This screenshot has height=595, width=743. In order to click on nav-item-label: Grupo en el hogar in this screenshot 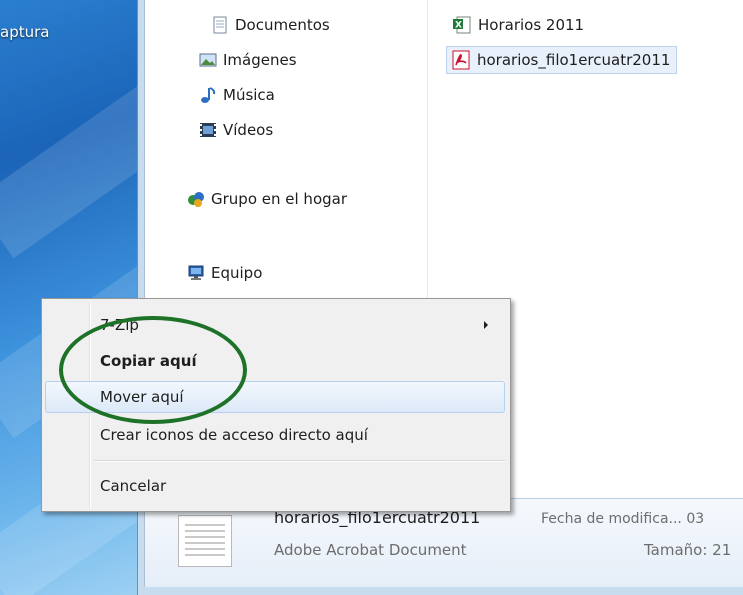, I will do `click(279, 199)`.